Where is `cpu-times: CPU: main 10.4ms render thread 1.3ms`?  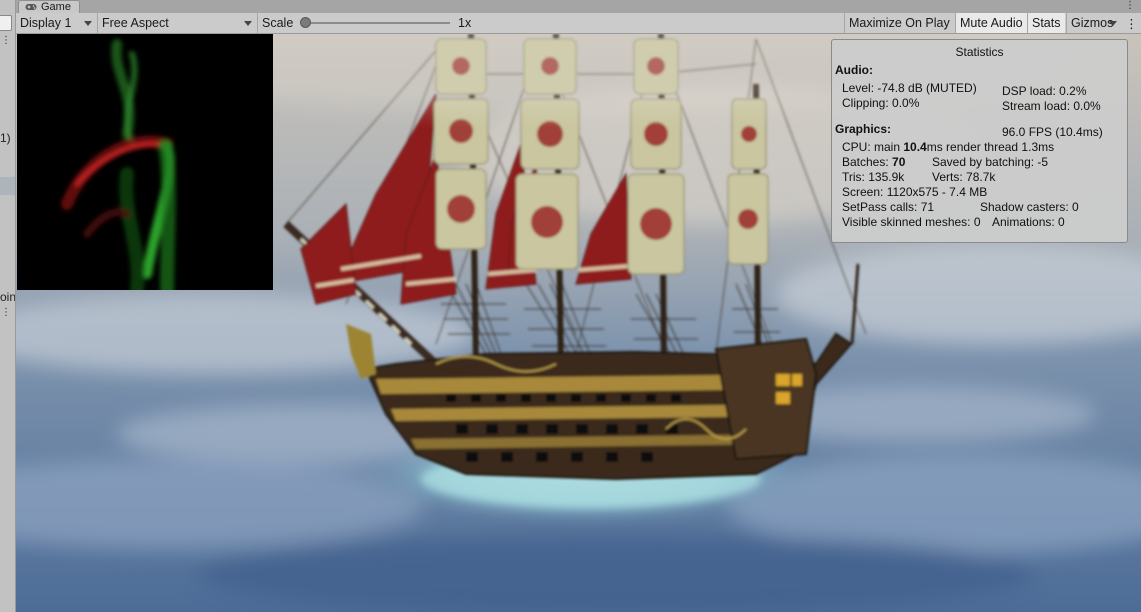
cpu-times: CPU: main 10.4ms render thread 1.3ms is located at coordinates (948, 147).